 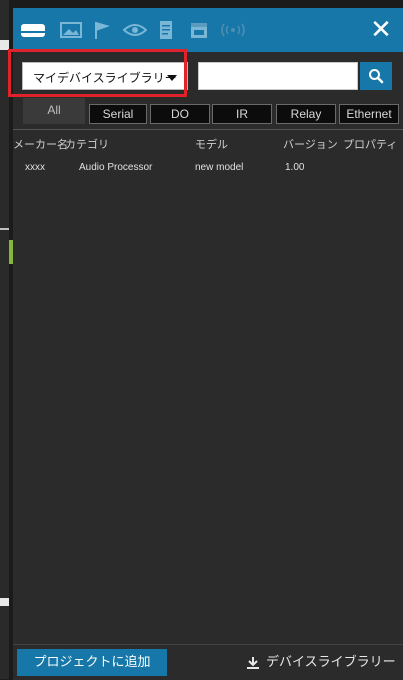 I want to click on tab-serial: Serial, so click(x=118, y=114).